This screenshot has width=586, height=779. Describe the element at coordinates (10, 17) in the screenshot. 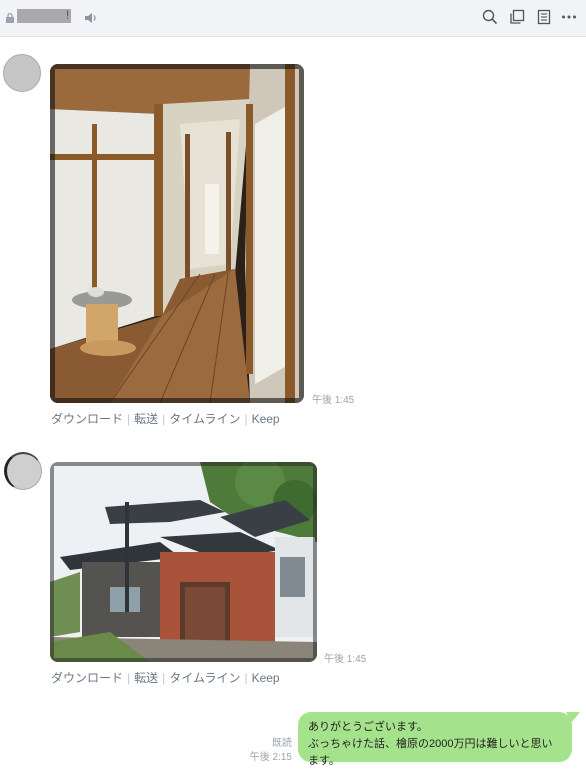

I see `lock-icon` at that location.